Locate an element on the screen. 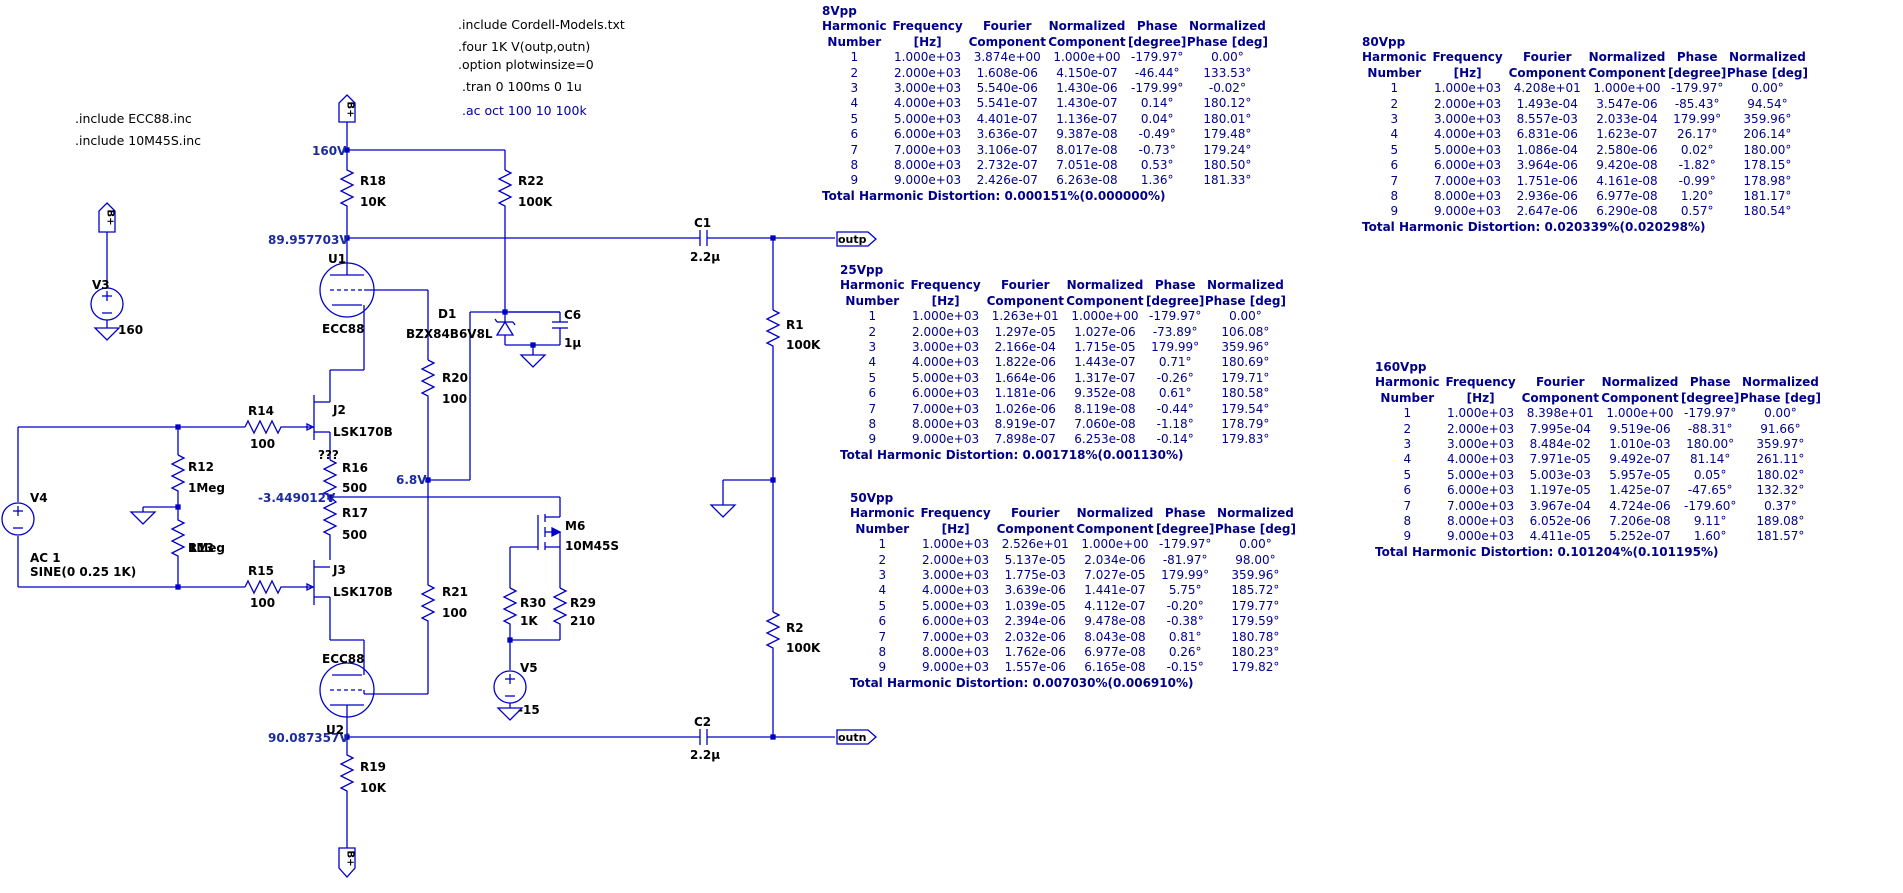 This screenshot has width=1903, height=893. c6-name: C6 is located at coordinates (572, 315).